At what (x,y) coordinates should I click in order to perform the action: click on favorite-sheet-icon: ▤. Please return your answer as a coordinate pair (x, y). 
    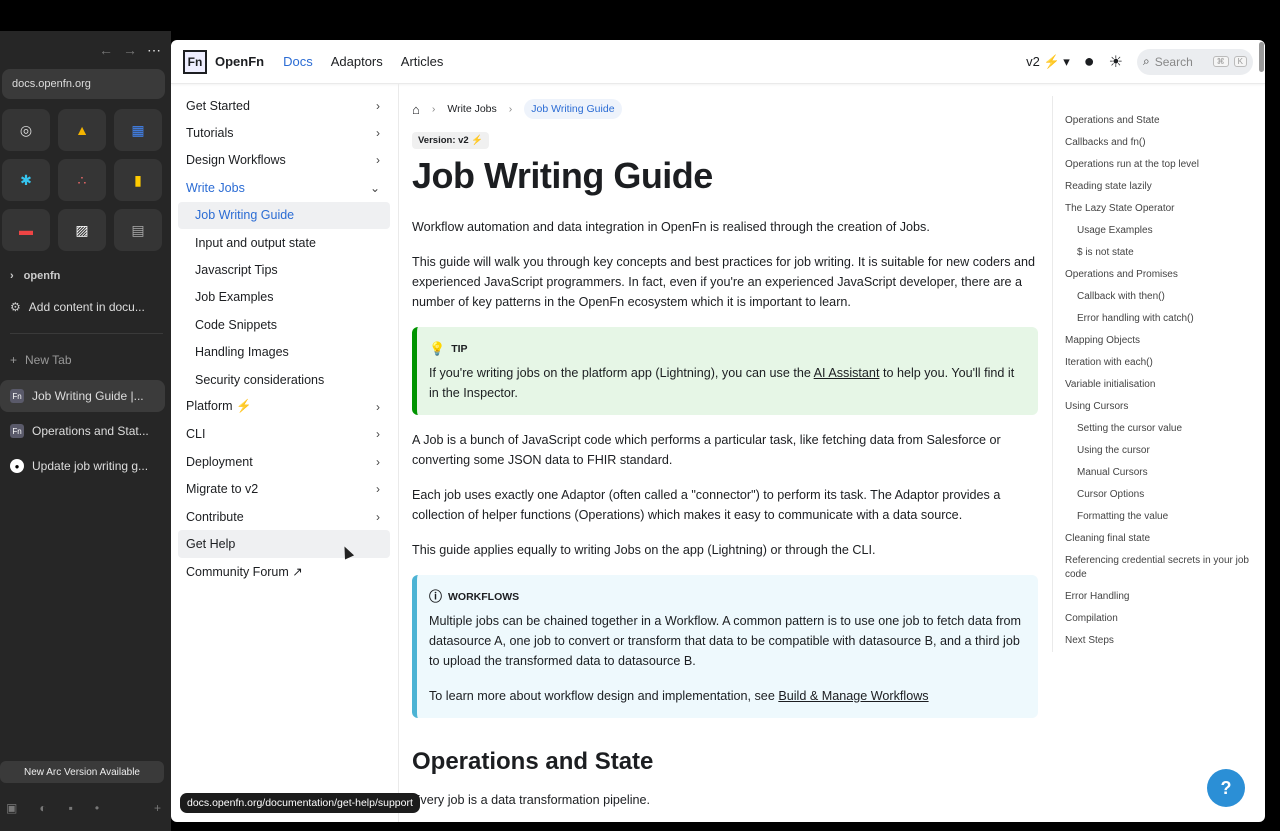
    Looking at the image, I should click on (138, 230).